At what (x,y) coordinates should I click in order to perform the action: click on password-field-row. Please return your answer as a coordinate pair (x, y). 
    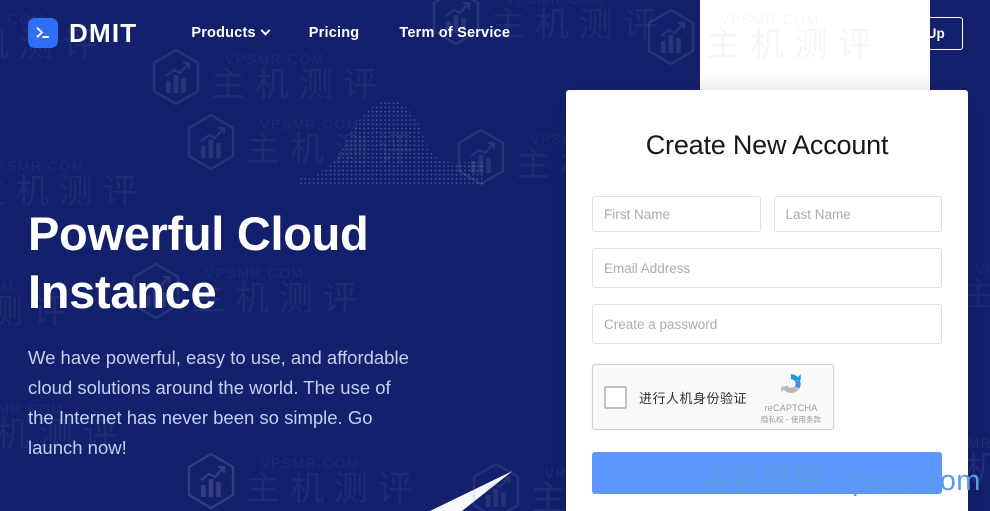
    Looking at the image, I should click on (767, 324).